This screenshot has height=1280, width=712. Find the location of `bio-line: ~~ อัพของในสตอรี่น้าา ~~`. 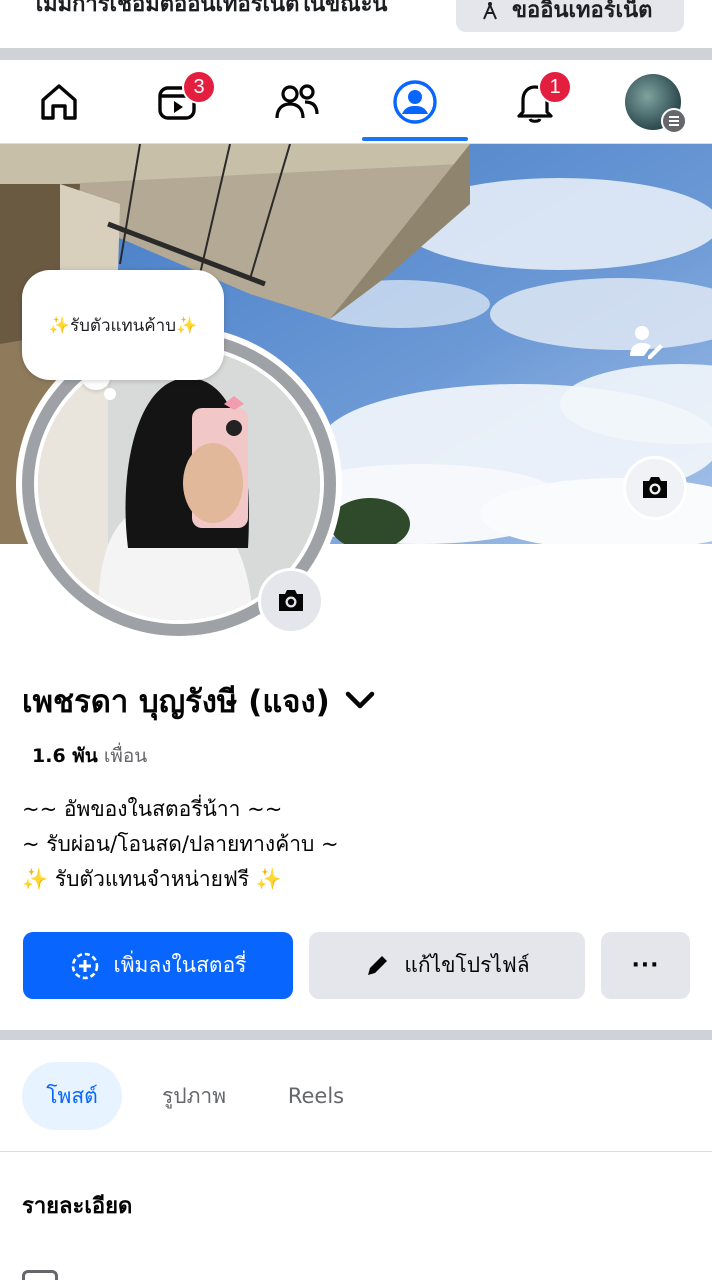

bio-line: ~~ อัพของในสตอรี่น้าา ~~ is located at coordinates (152, 809).